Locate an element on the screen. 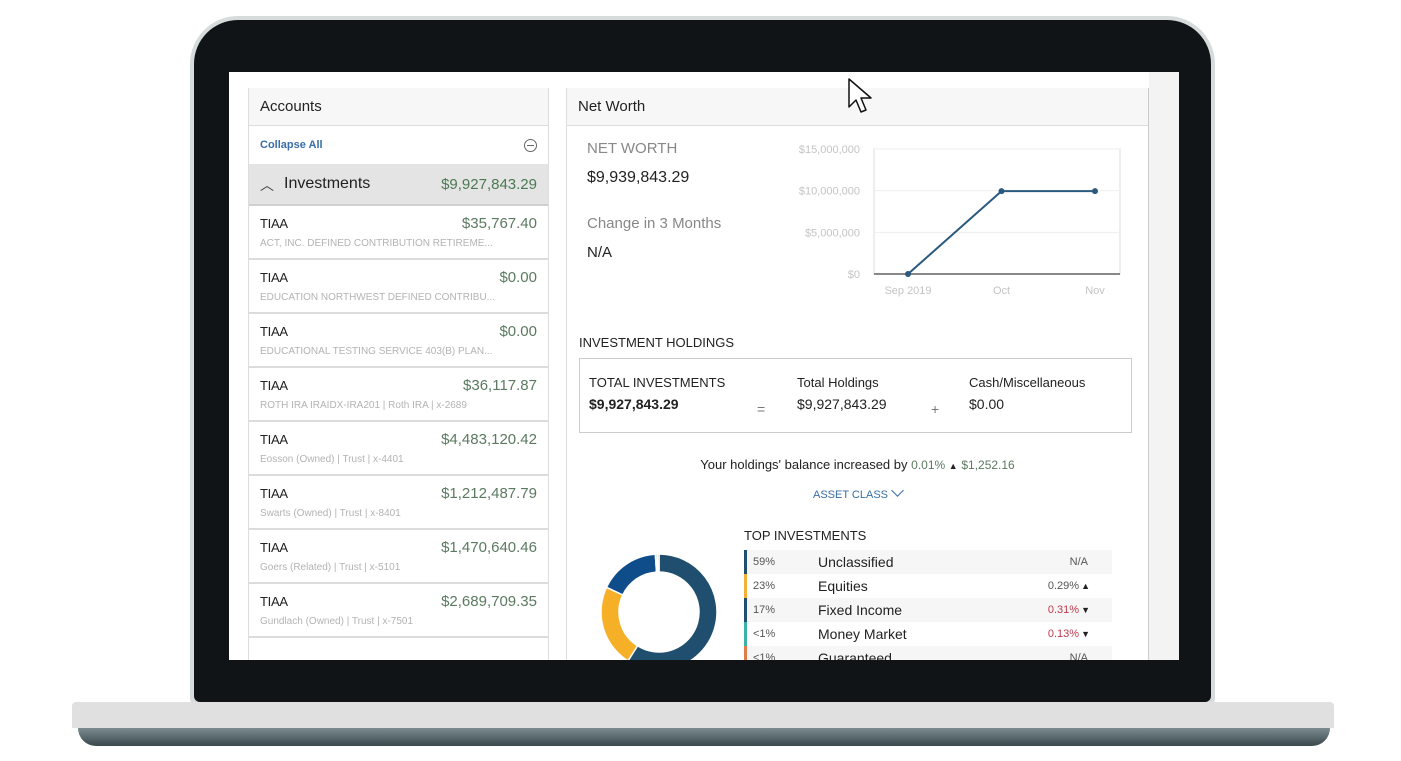  row-name: Unclassified is located at coordinates (856, 562).